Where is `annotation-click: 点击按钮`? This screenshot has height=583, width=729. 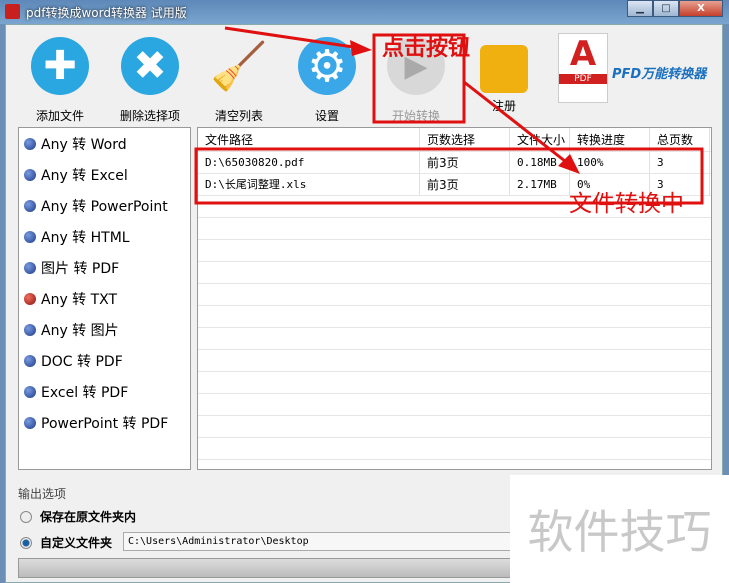
annotation-click: 点击按钮 is located at coordinates (426, 48).